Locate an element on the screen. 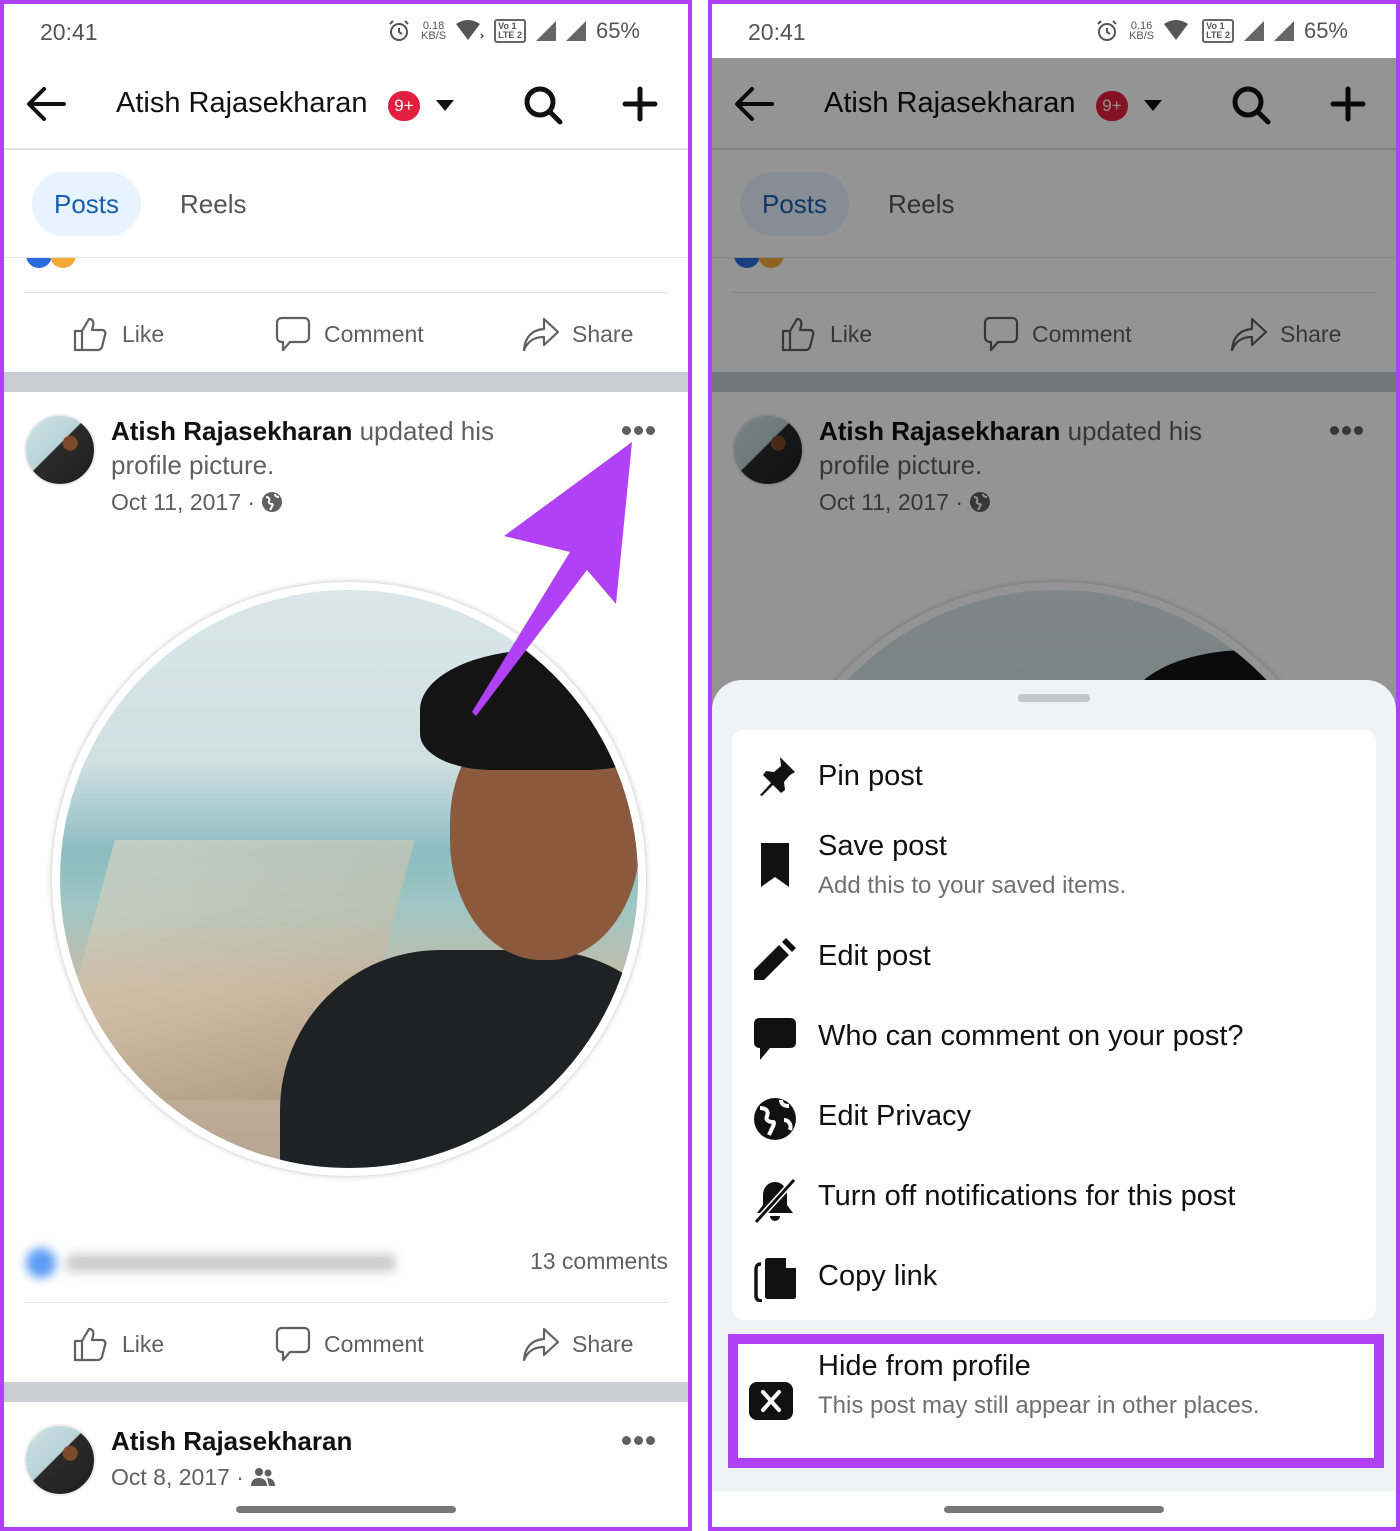  post-action-text: updated his is located at coordinates (427, 431).